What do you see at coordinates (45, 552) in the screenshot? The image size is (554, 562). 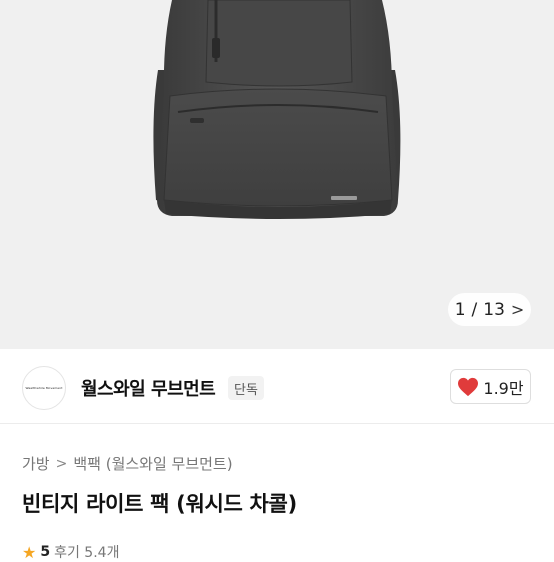 I see `rating-score: 5` at bounding box center [45, 552].